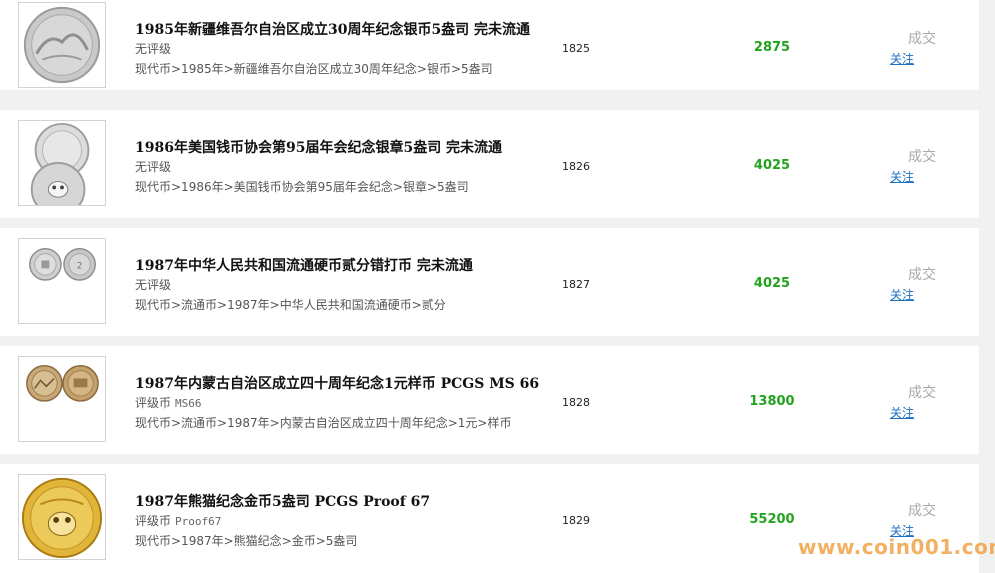 The width and height of the screenshot is (995, 573). I want to click on item-breadcrumb: 现代币>1986年>美国钱币协会第95届年会纪念>银章>5盎司, so click(302, 186).